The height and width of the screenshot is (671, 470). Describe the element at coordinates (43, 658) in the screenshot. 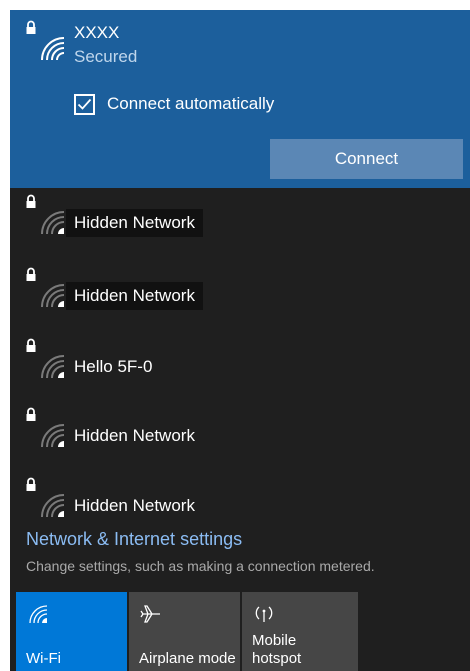

I see `wifi-tile-label: Wi-Fi` at that location.